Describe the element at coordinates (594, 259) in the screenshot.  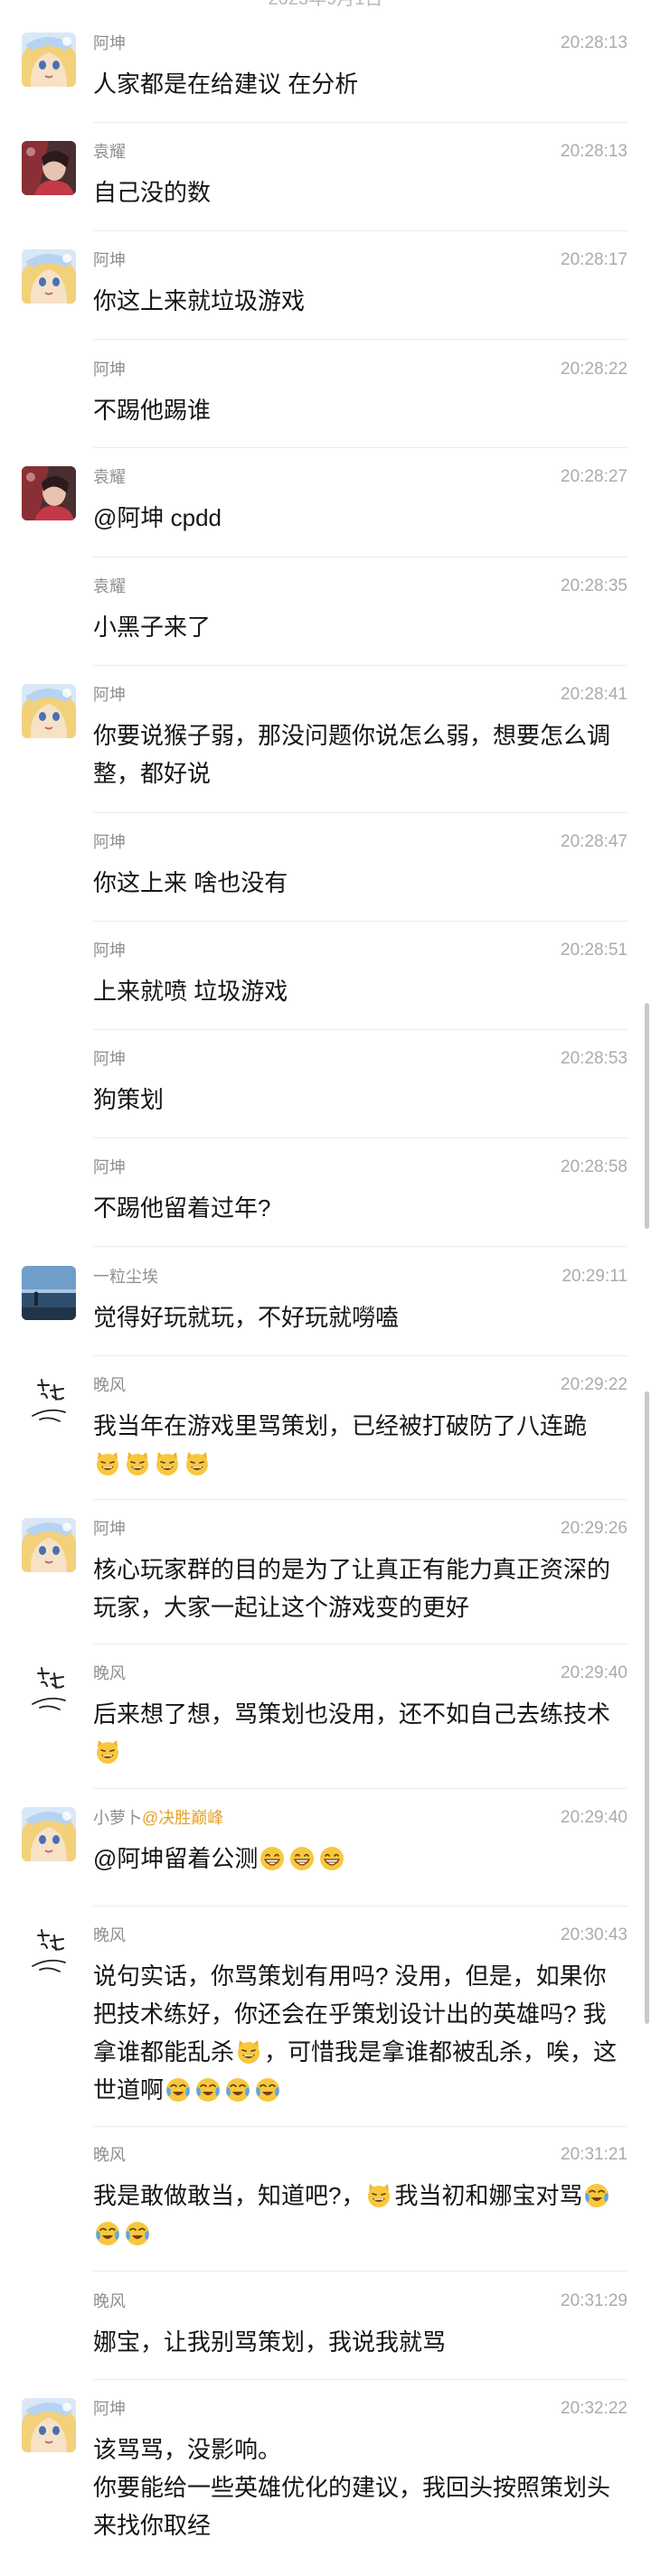
I see `message-time: 20:28:17` at that location.